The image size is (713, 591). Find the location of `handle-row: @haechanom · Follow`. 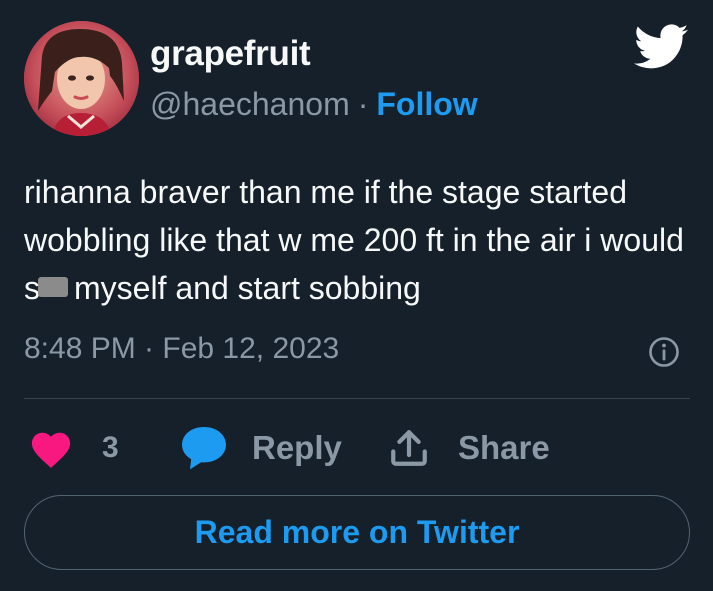

handle-row: @haechanom · Follow is located at coordinates (314, 104).